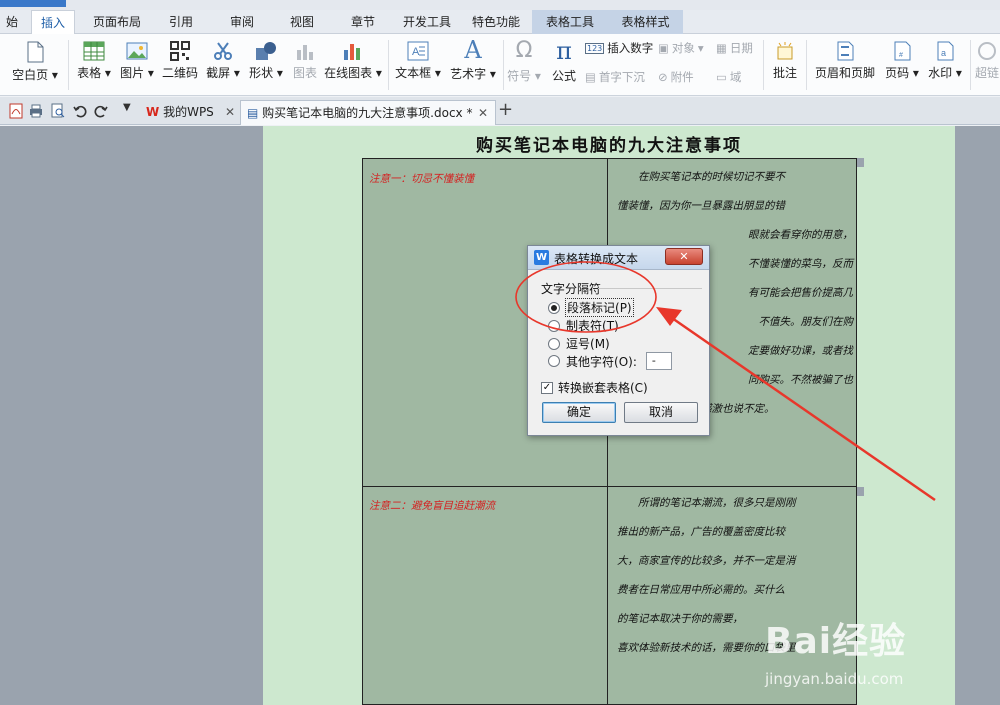 The height and width of the screenshot is (705, 1000). I want to click on checkbox-checked-icon: ✓, so click(547, 387).